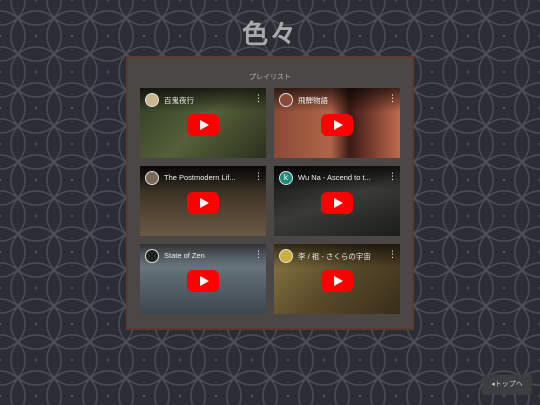  Describe the element at coordinates (269, 35) in the screenshot. I see `site-title: 色々` at that location.